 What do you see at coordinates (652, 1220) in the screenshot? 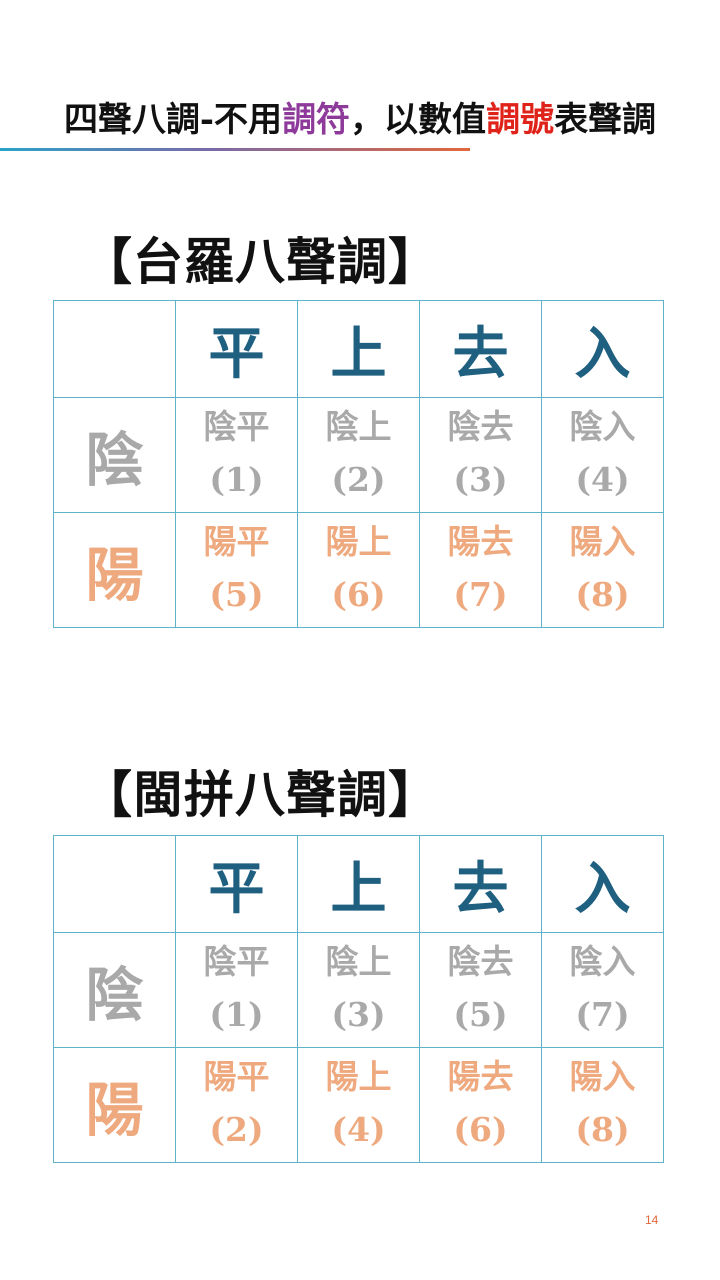
I see `page-number: 14` at bounding box center [652, 1220].